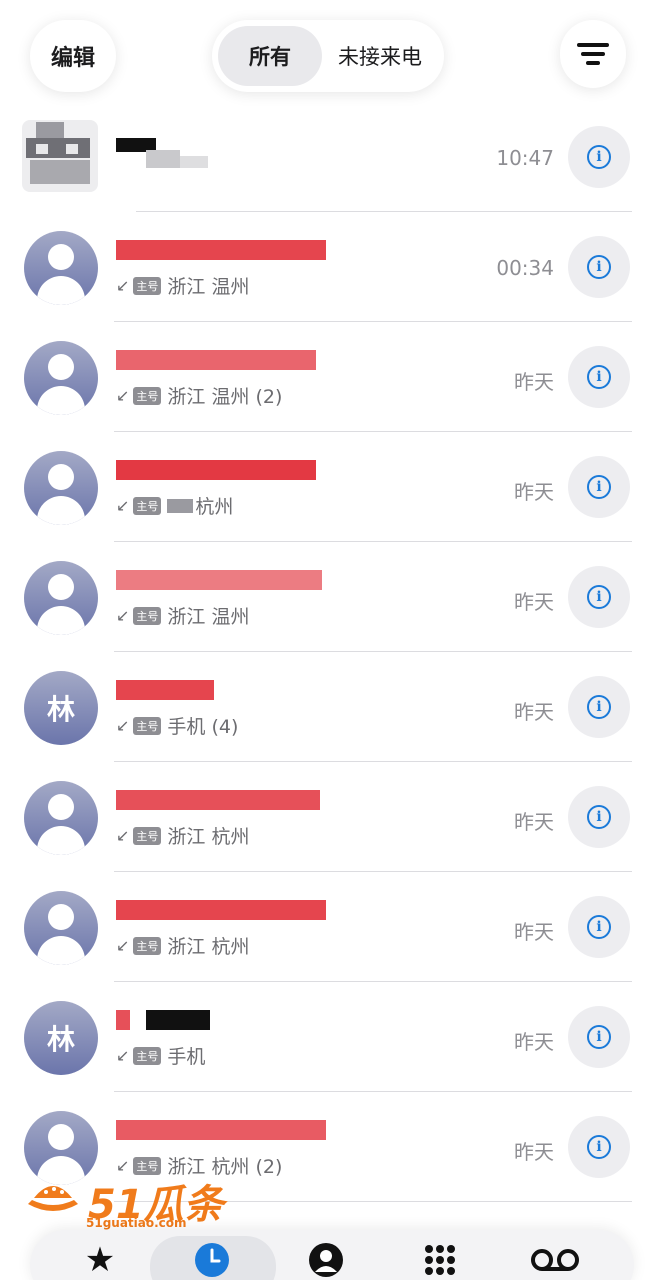 The image size is (654, 1280). Describe the element at coordinates (60, 156) in the screenshot. I see `avatar-pixelated` at that location.